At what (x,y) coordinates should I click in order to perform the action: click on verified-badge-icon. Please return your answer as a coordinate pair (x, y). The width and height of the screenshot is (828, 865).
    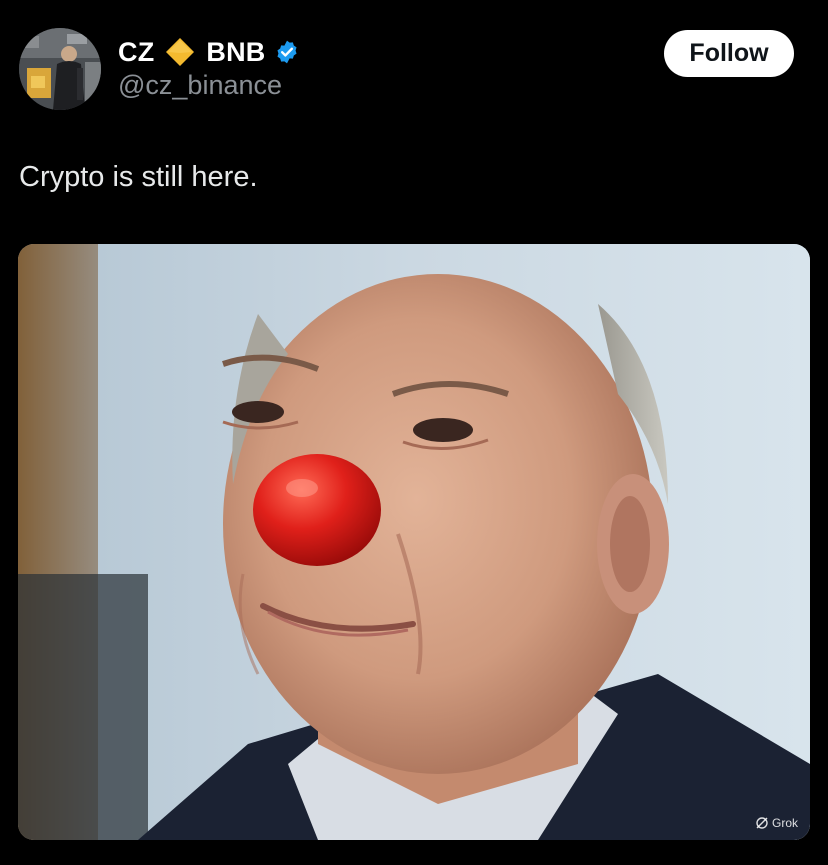
    Looking at the image, I should click on (287, 52).